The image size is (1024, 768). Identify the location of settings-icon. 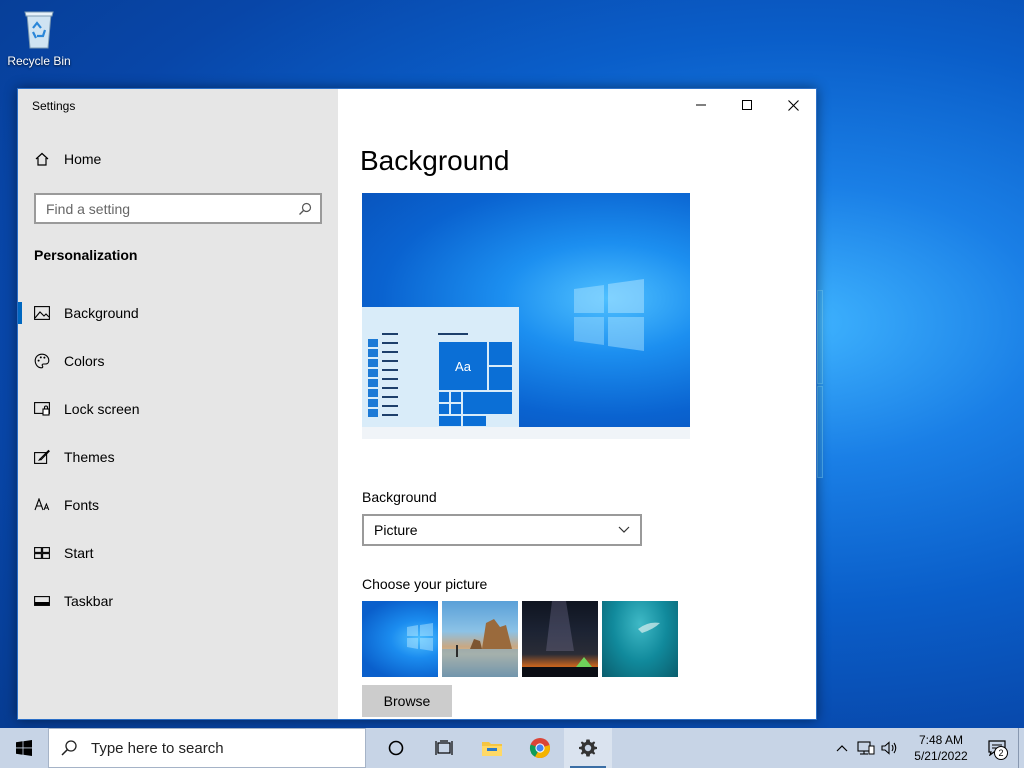
(588, 748).